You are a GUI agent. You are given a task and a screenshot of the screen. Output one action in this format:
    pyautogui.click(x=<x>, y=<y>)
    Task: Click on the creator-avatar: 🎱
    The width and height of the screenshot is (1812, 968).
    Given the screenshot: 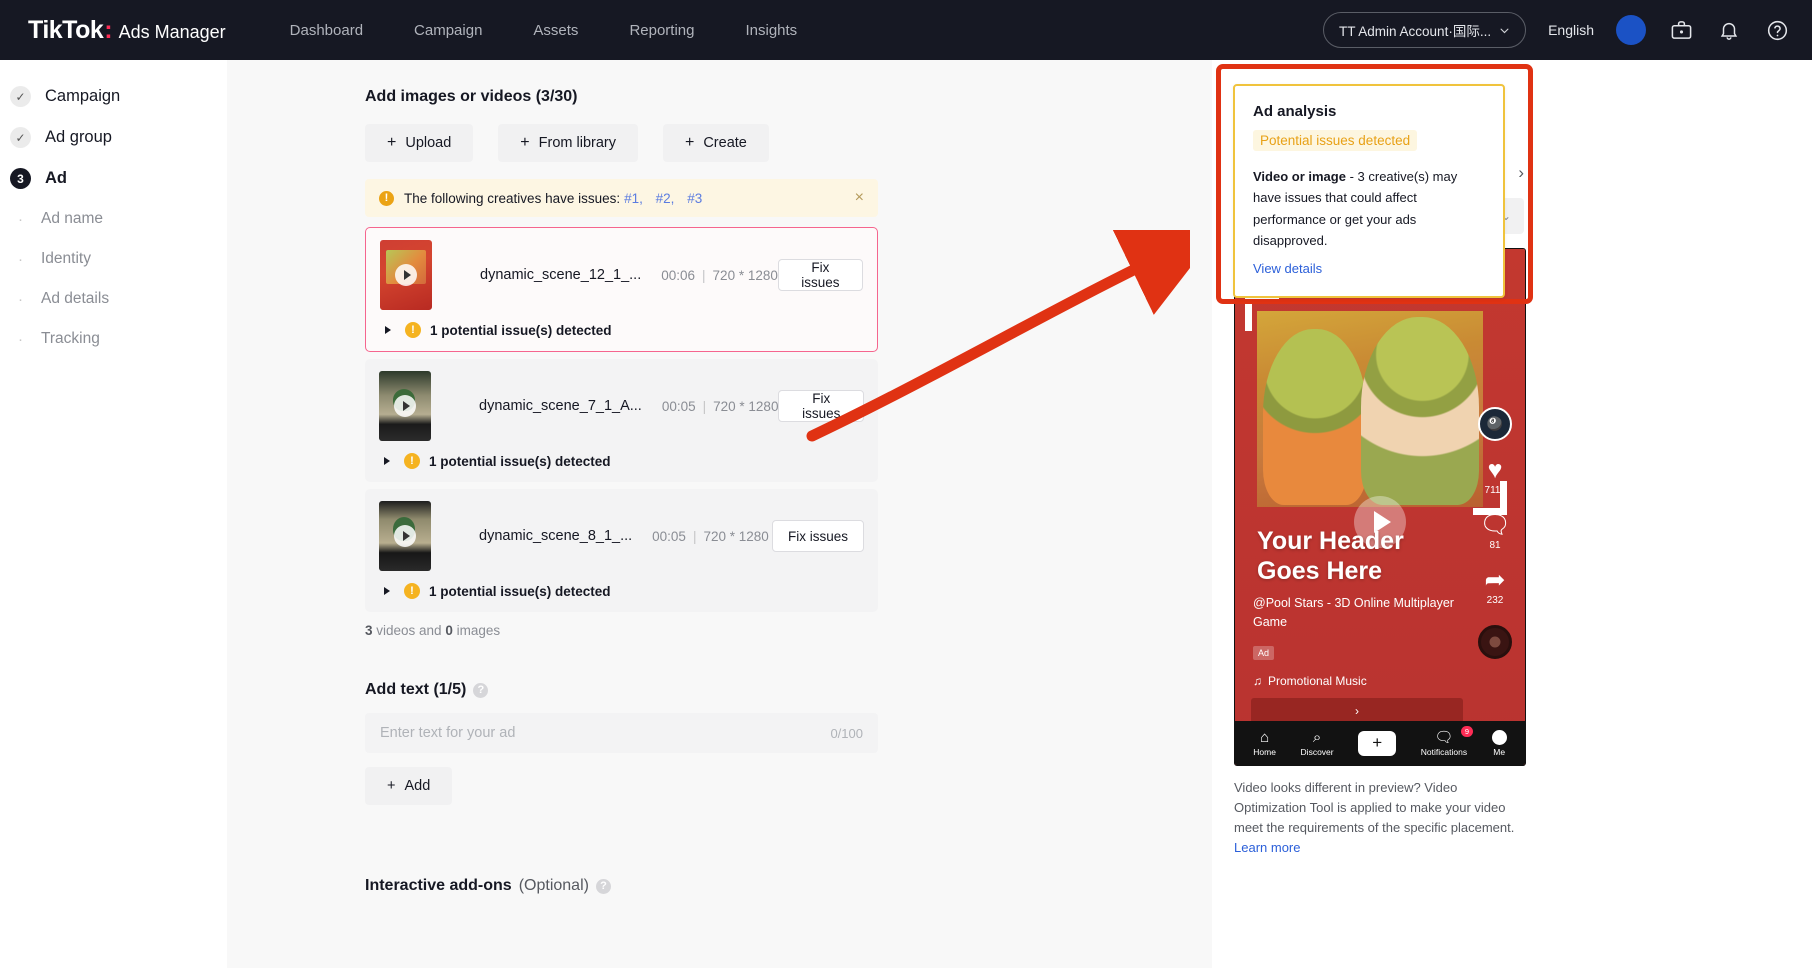 What is the action you would take?
    pyautogui.click(x=1495, y=424)
    